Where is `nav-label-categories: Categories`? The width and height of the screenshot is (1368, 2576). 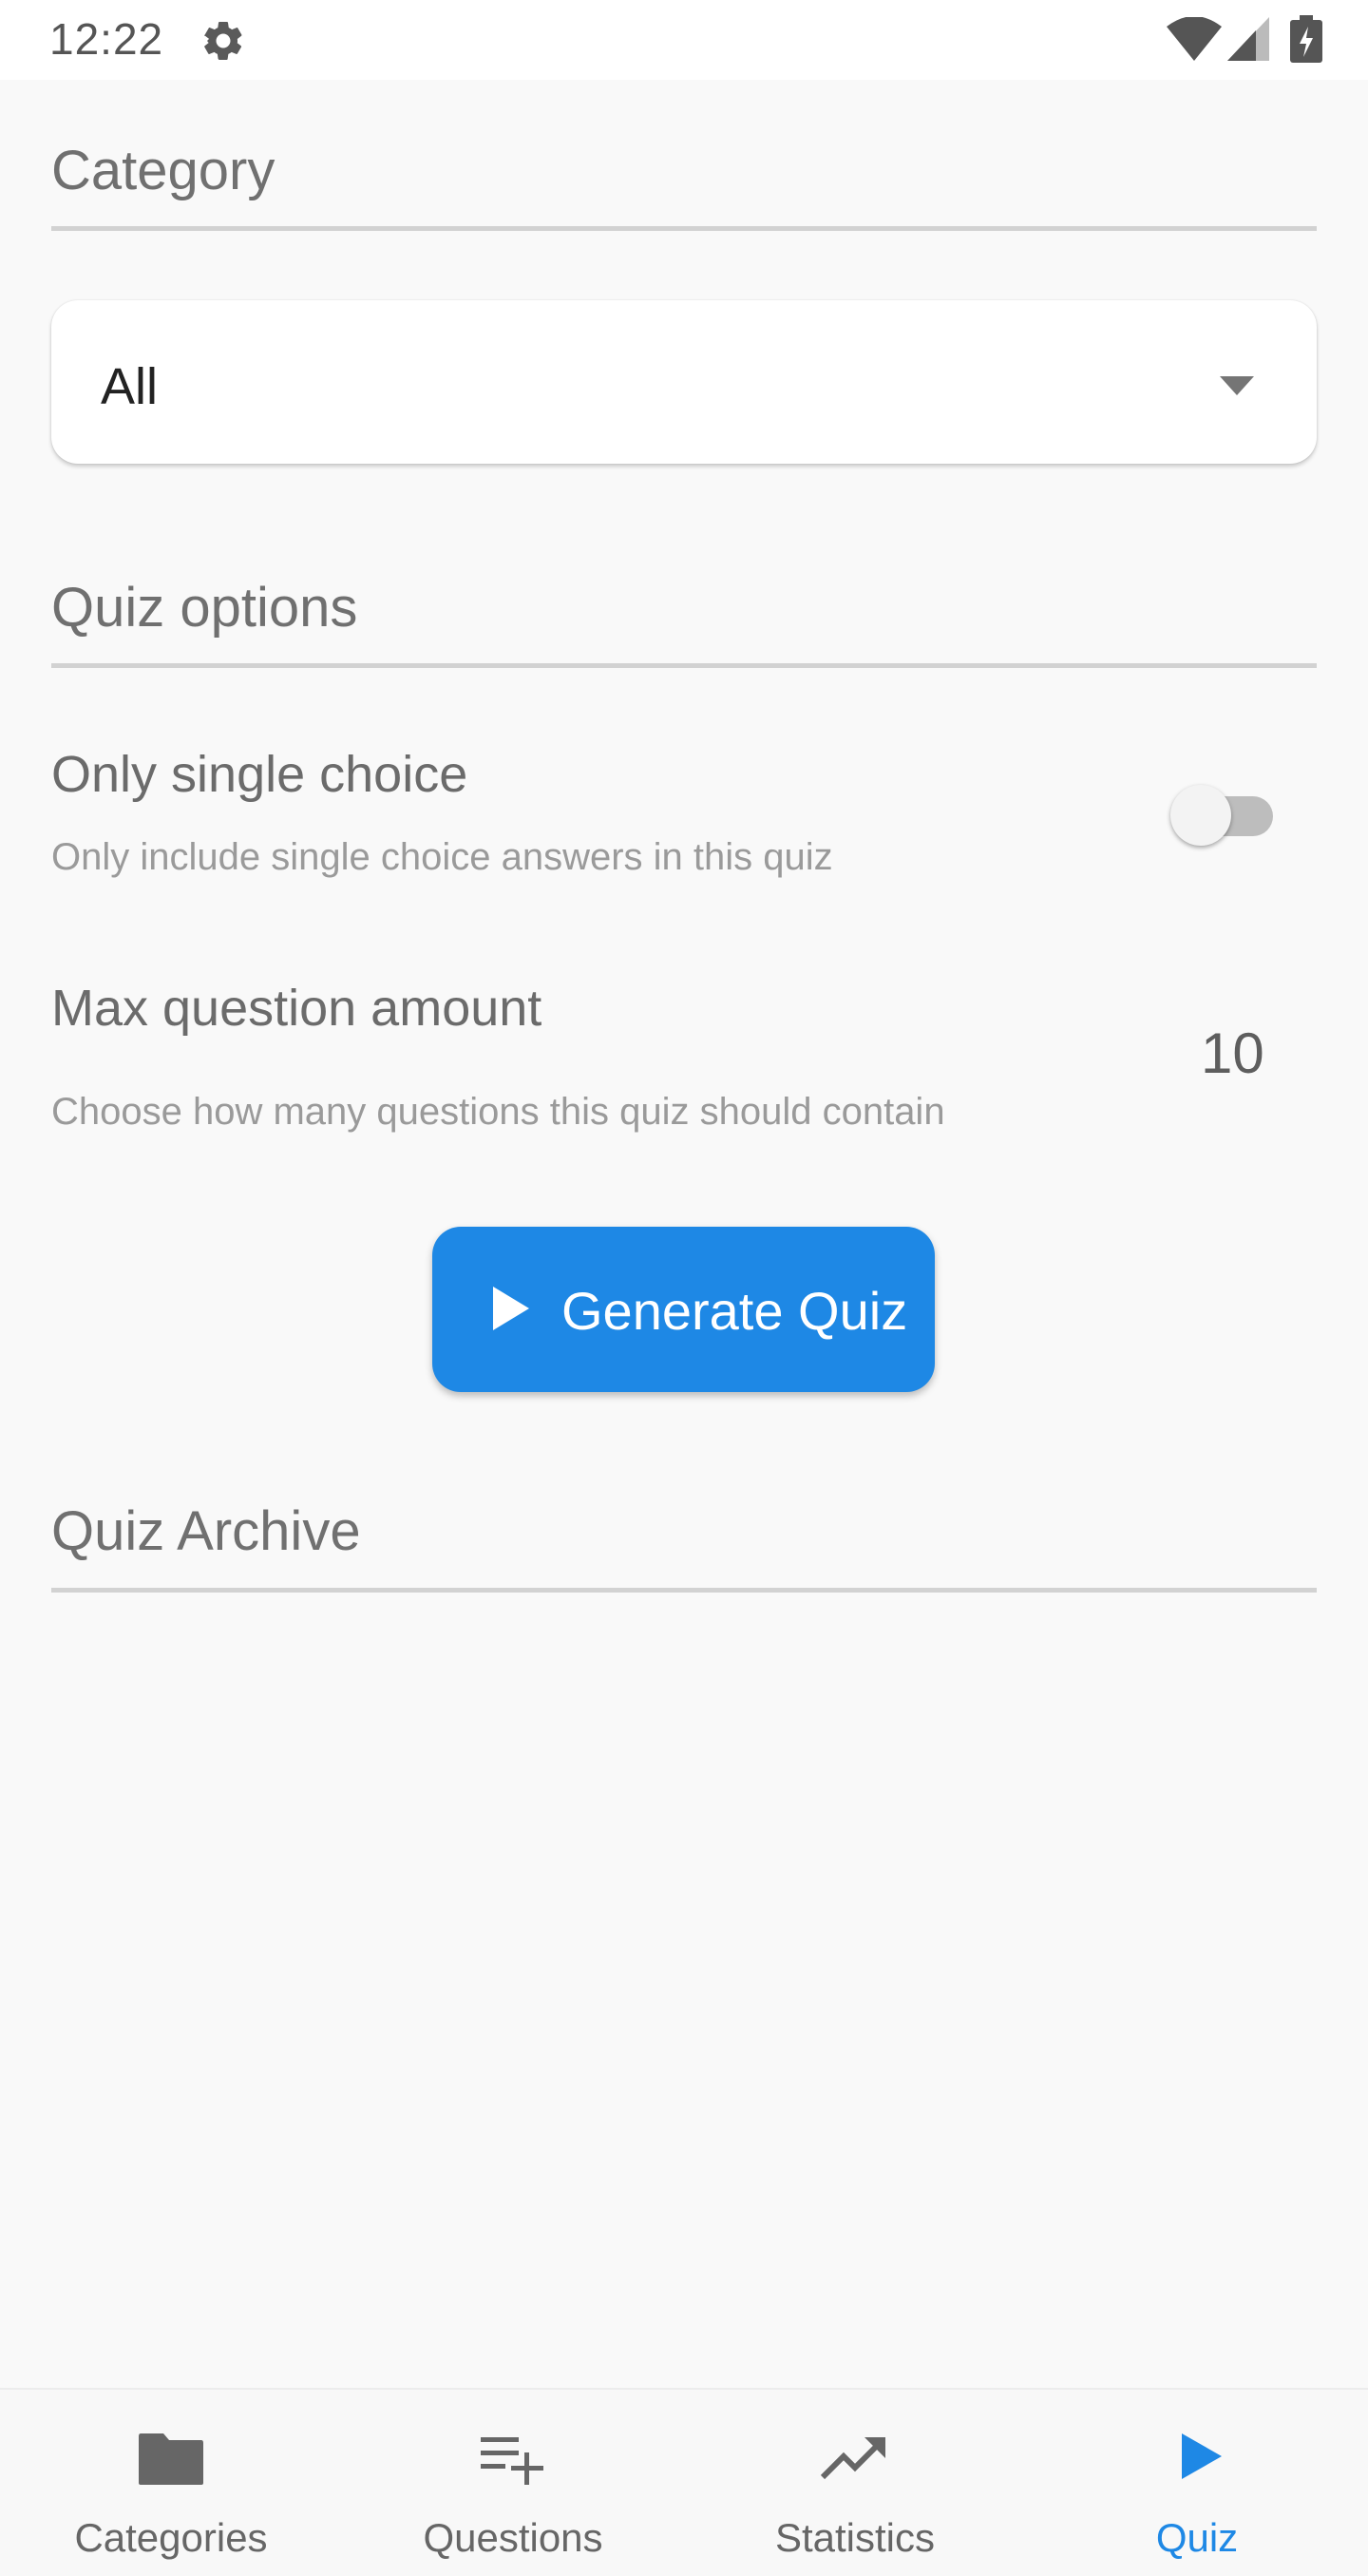
nav-label-categories: Categories is located at coordinates (171, 2537).